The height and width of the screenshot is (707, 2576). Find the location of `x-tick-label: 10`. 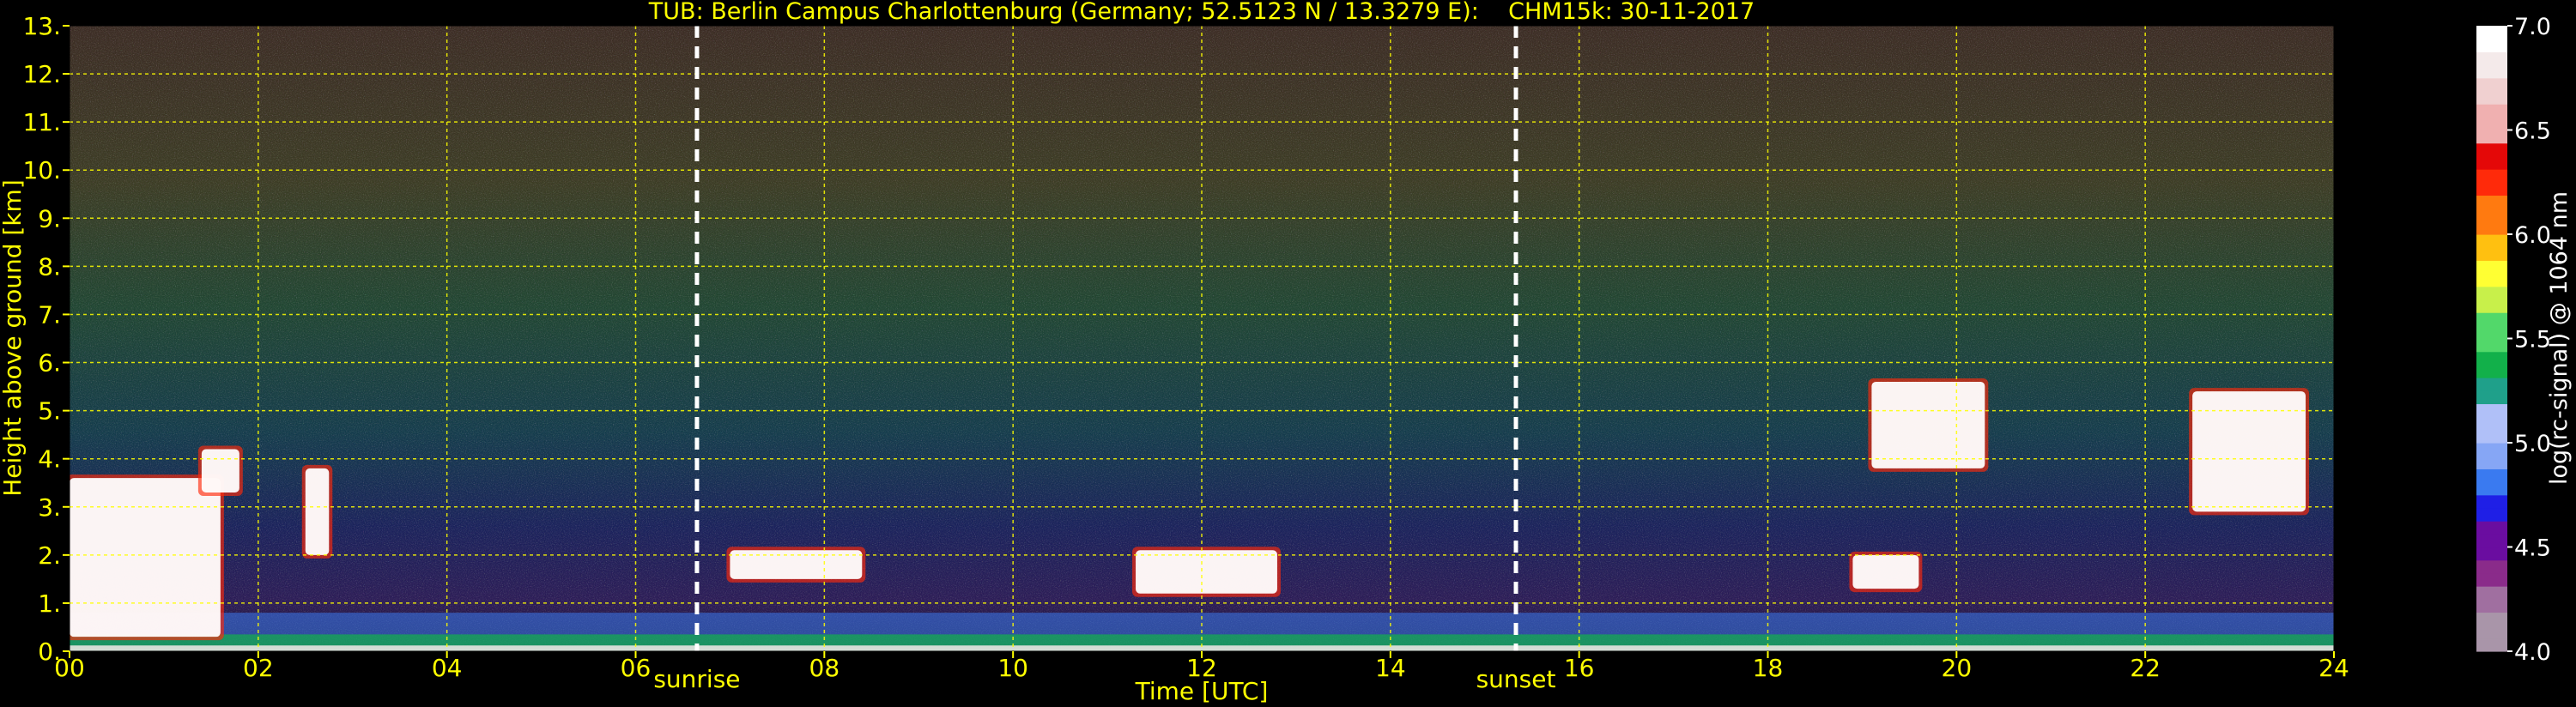

x-tick-label: 10 is located at coordinates (1012, 668).